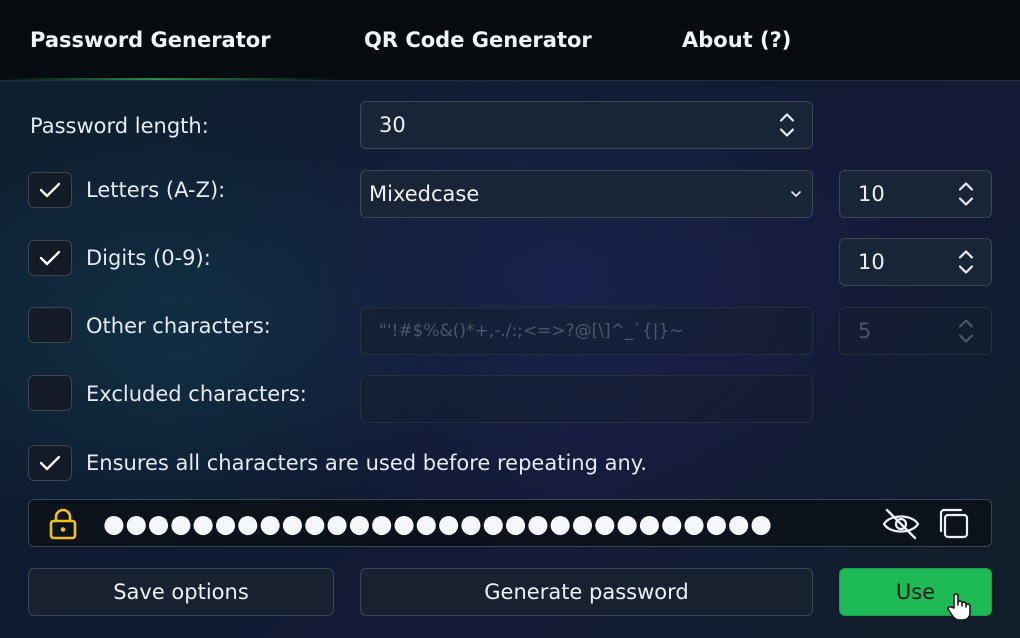 This screenshot has height=638, width=1020. What do you see at coordinates (915, 331) in the screenshot?
I see `other-characters-count-spinbox: 5` at bounding box center [915, 331].